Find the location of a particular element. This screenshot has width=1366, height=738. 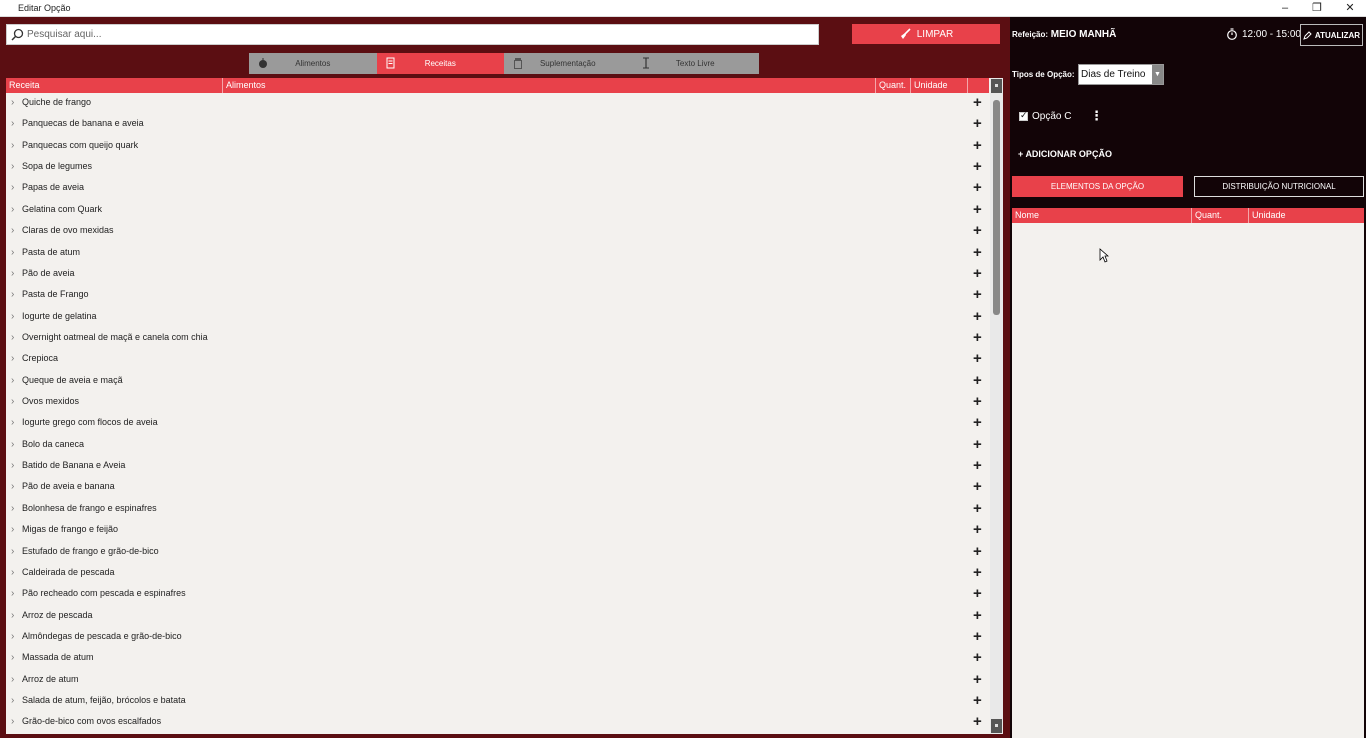

table-row: › Gelatina com Quark + is located at coordinates (497, 210).